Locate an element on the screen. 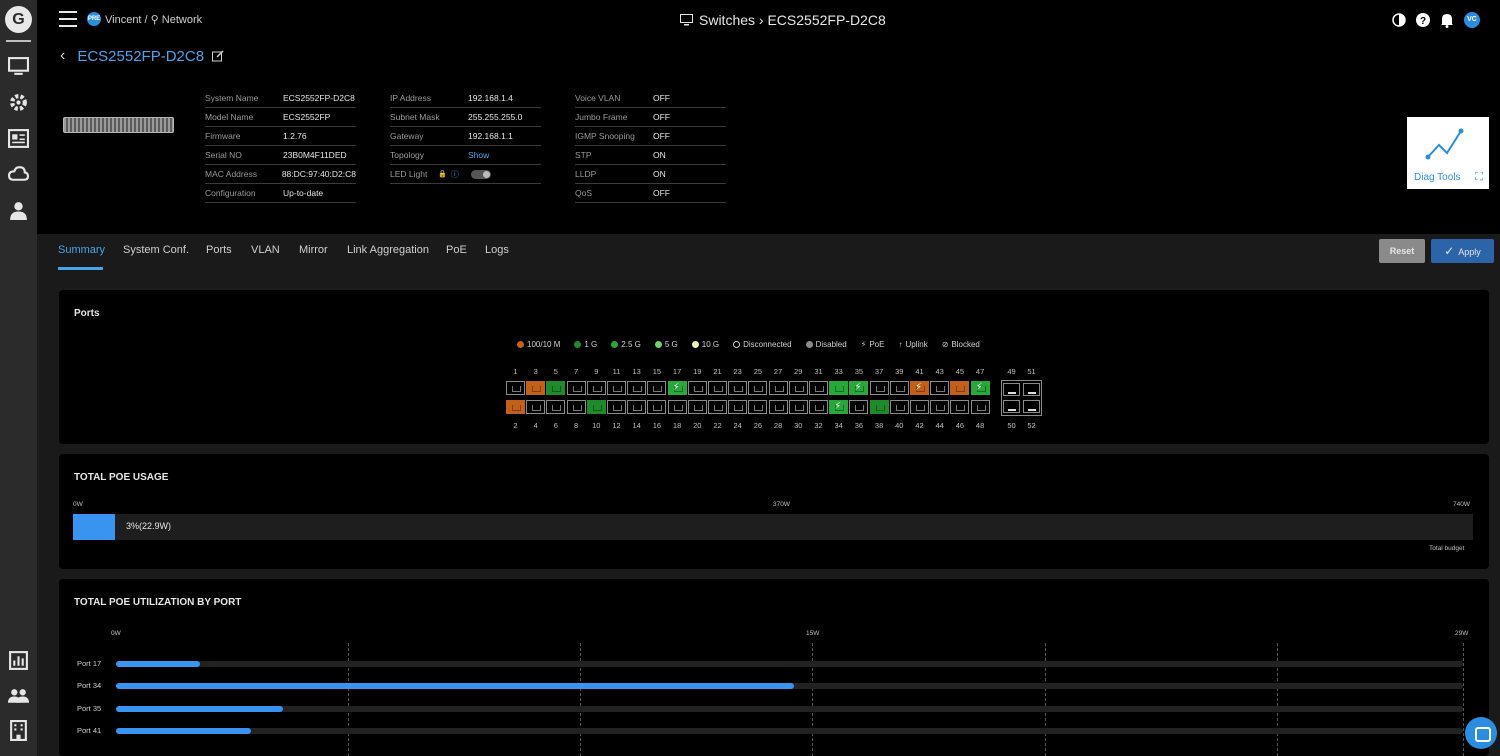 The width and height of the screenshot is (1500, 756). tab-link-aggregation: Link Aggregation is located at coordinates (388, 250).